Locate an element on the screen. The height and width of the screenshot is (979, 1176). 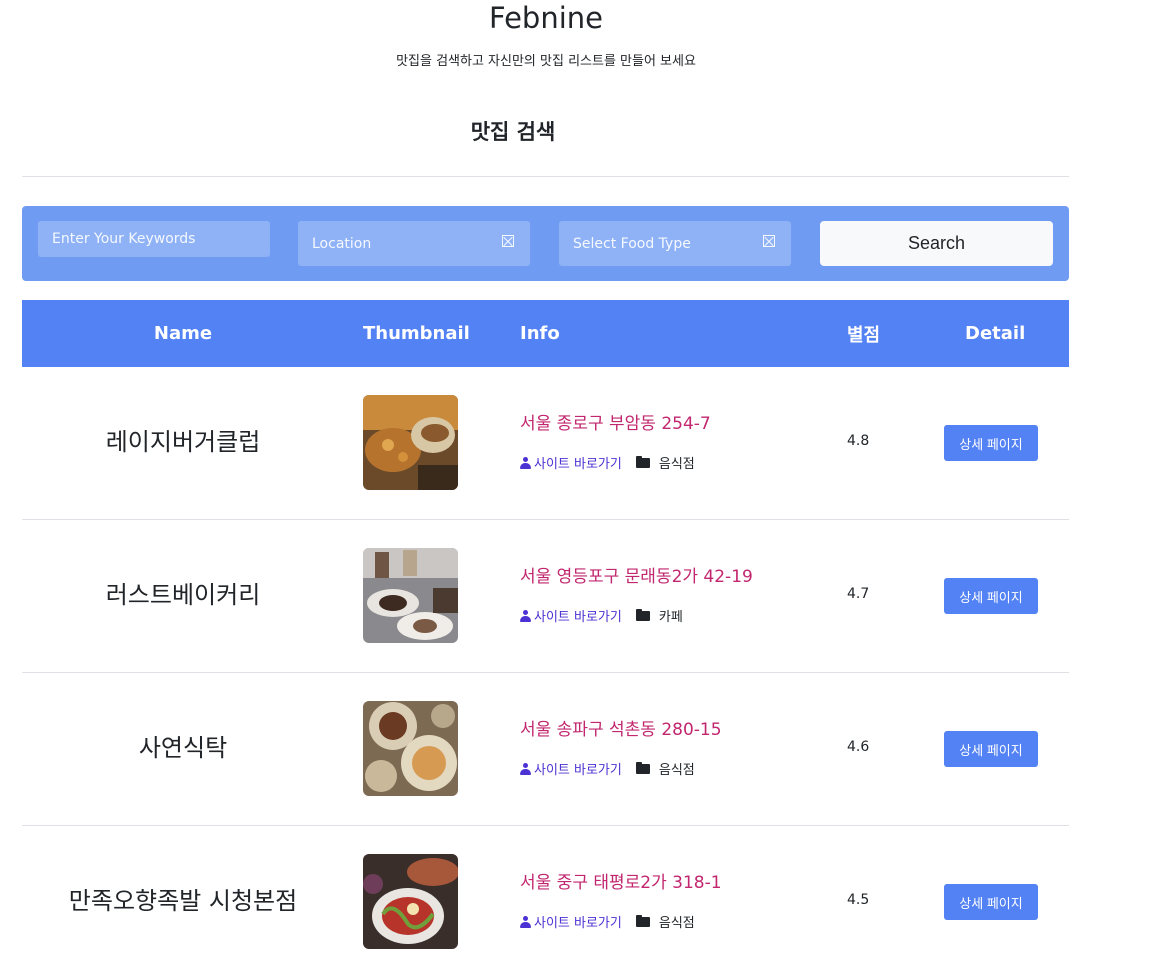
search-button: Search is located at coordinates (936, 243).